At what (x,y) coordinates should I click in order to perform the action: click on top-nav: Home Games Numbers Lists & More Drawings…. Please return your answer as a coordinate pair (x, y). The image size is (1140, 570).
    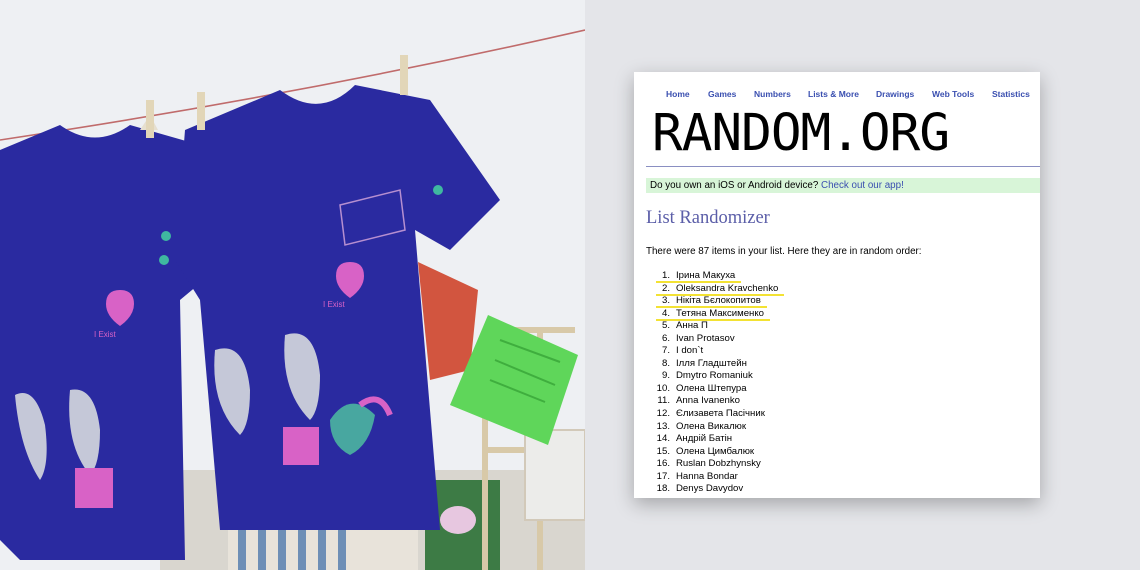
    Looking at the image, I should click on (837, 95).